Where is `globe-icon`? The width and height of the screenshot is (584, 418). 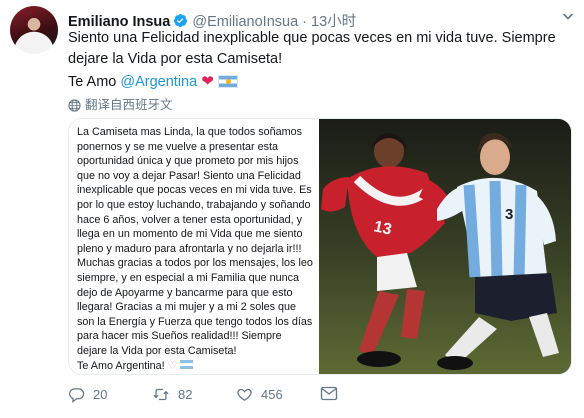 globe-icon is located at coordinates (74, 105).